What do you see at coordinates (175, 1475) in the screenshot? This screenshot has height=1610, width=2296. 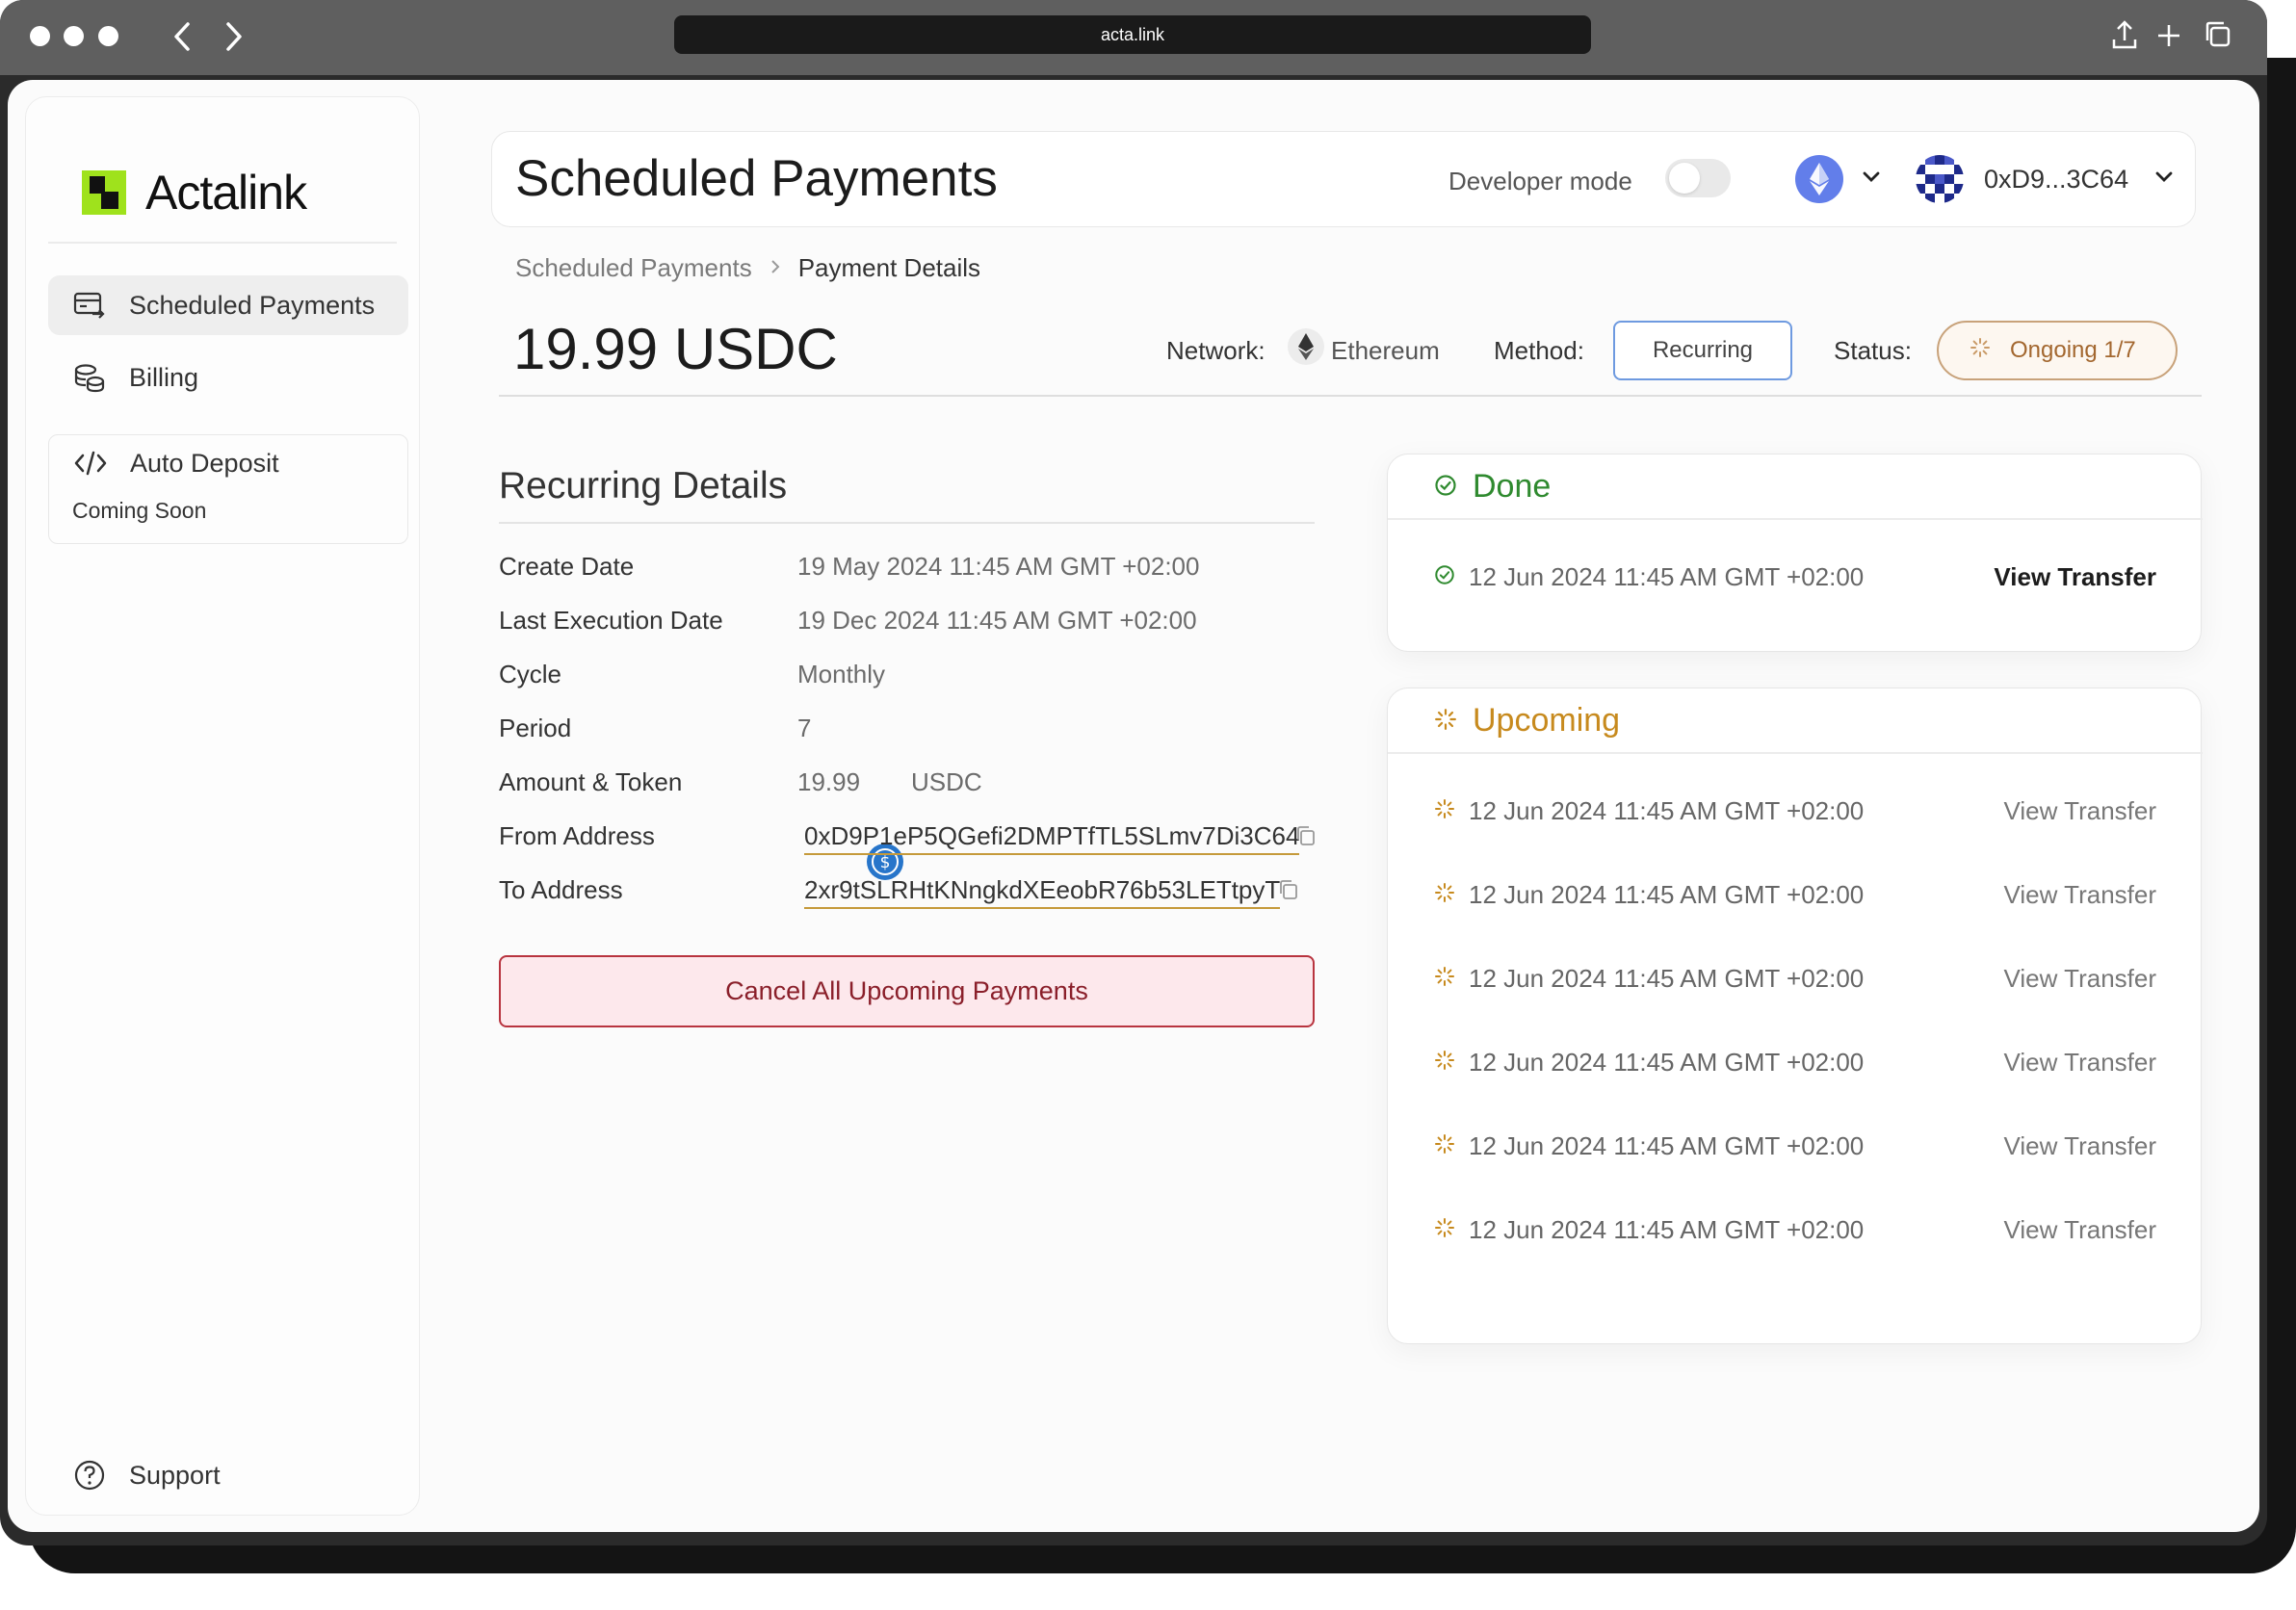 I see `sidebar-item-label: Support` at bounding box center [175, 1475].